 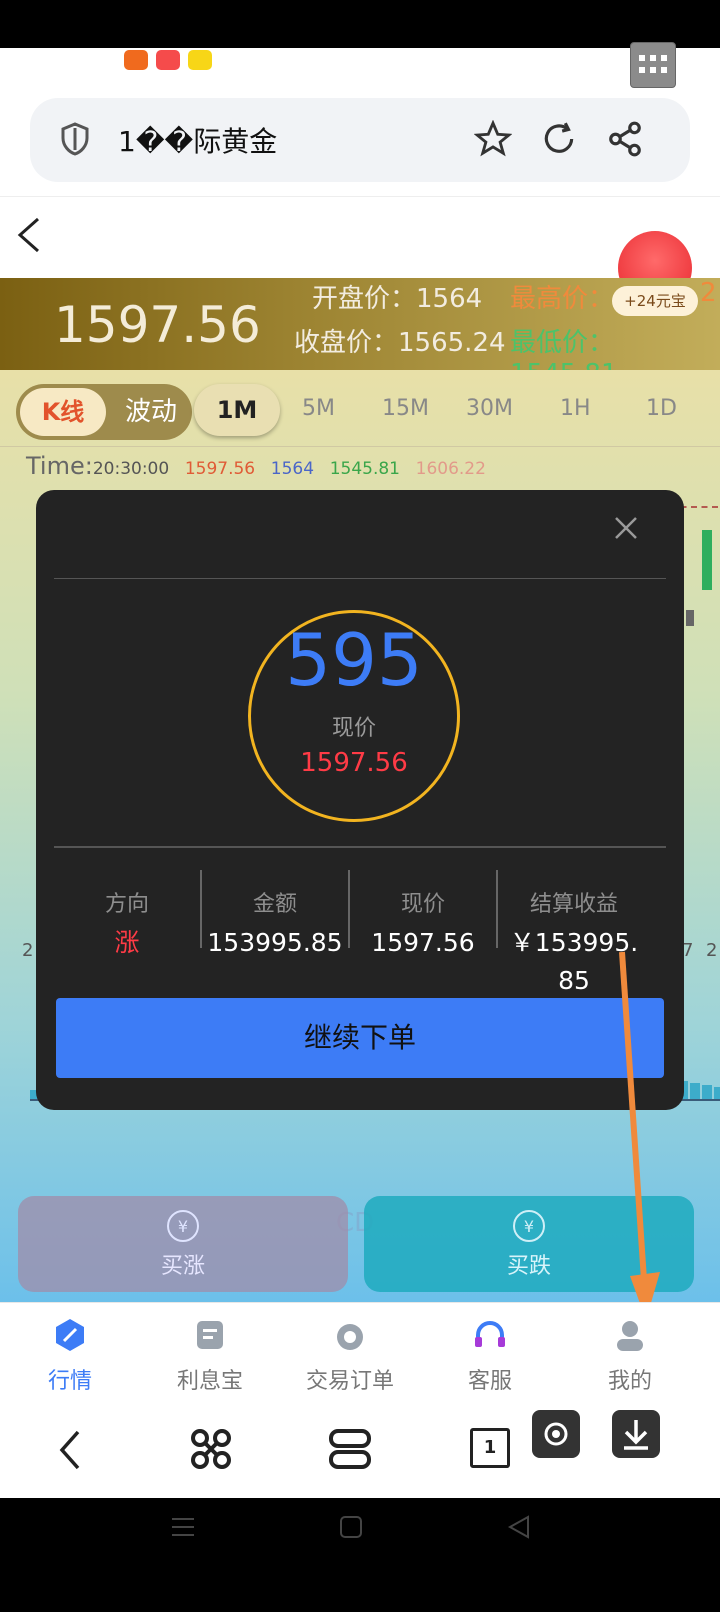 I want to click on current-price: 1597.56, so click(x=157, y=325).